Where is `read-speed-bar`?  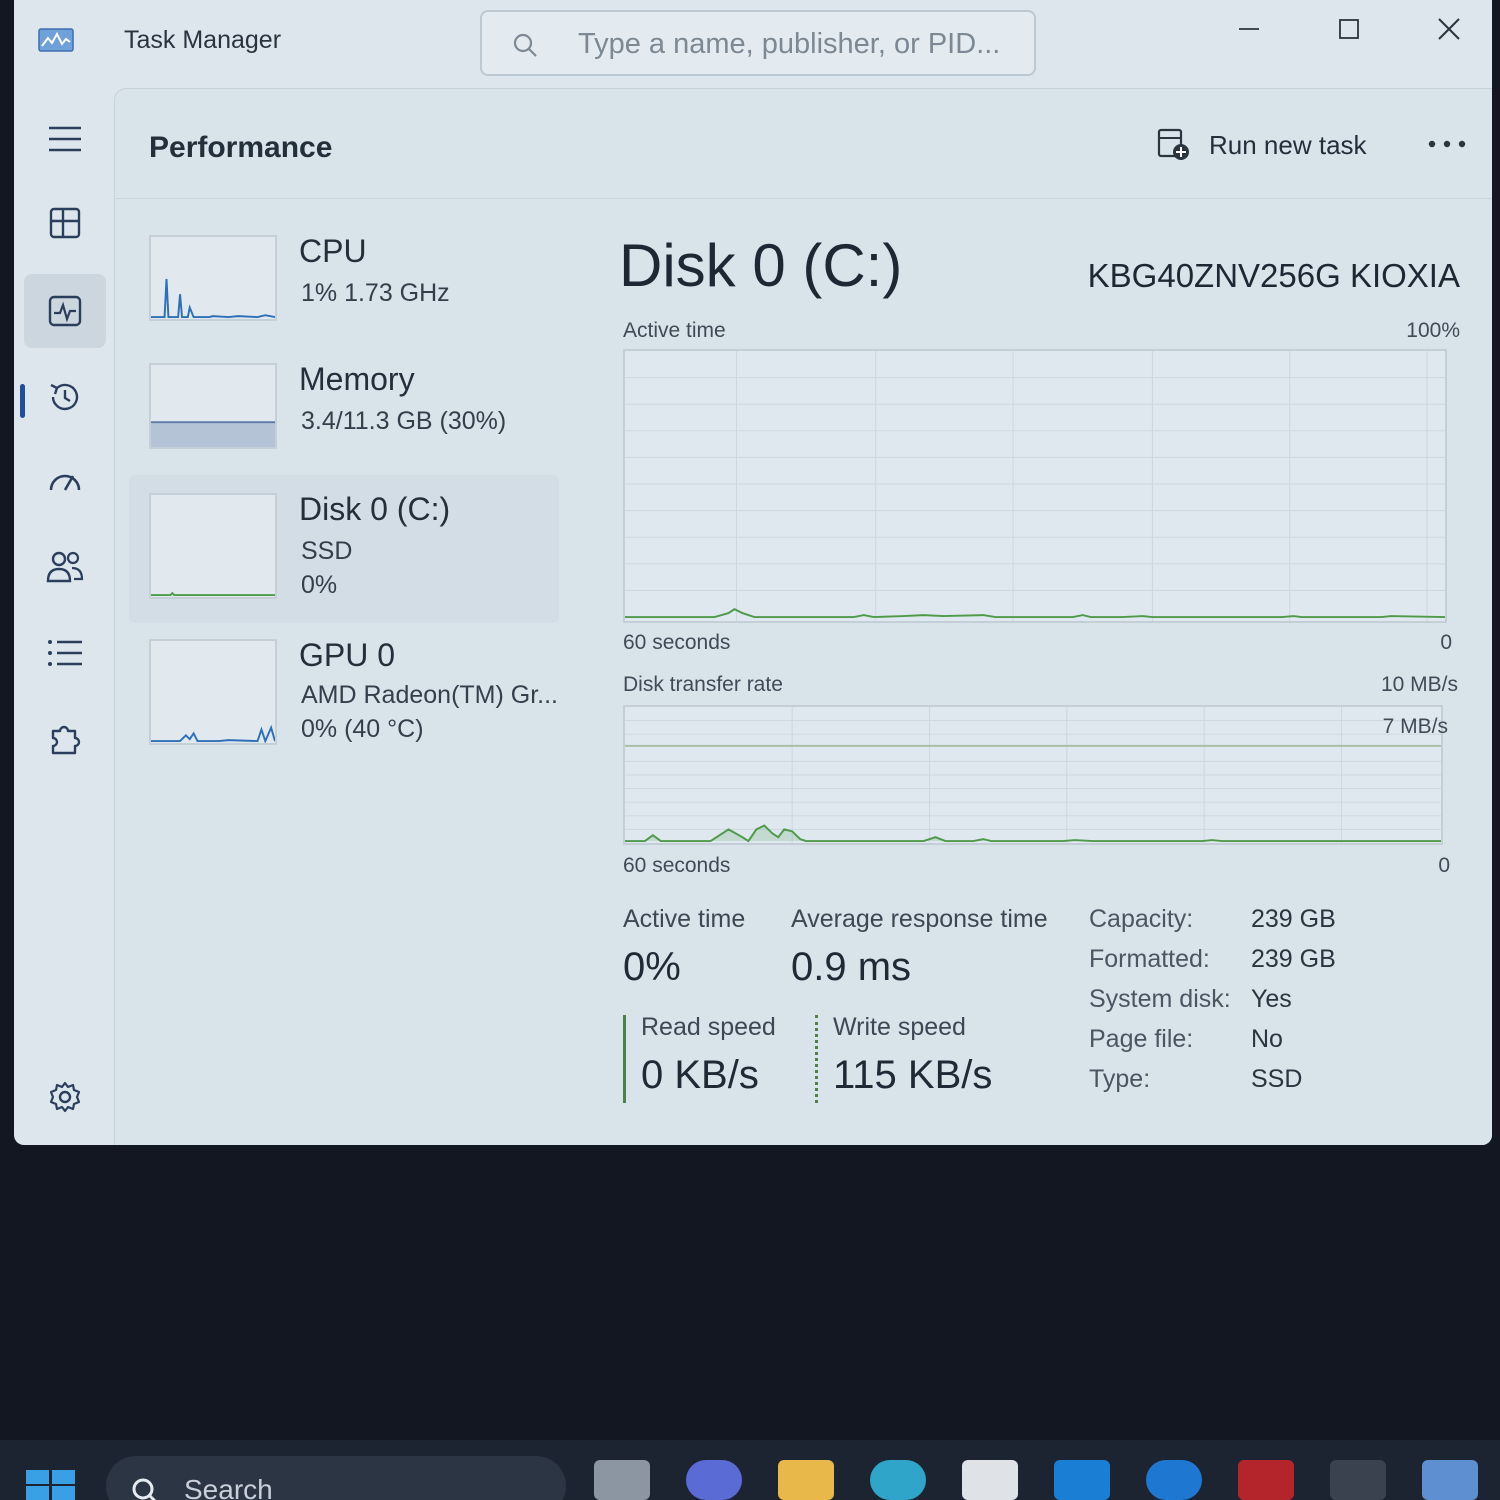
read-speed-bar is located at coordinates (624, 1059).